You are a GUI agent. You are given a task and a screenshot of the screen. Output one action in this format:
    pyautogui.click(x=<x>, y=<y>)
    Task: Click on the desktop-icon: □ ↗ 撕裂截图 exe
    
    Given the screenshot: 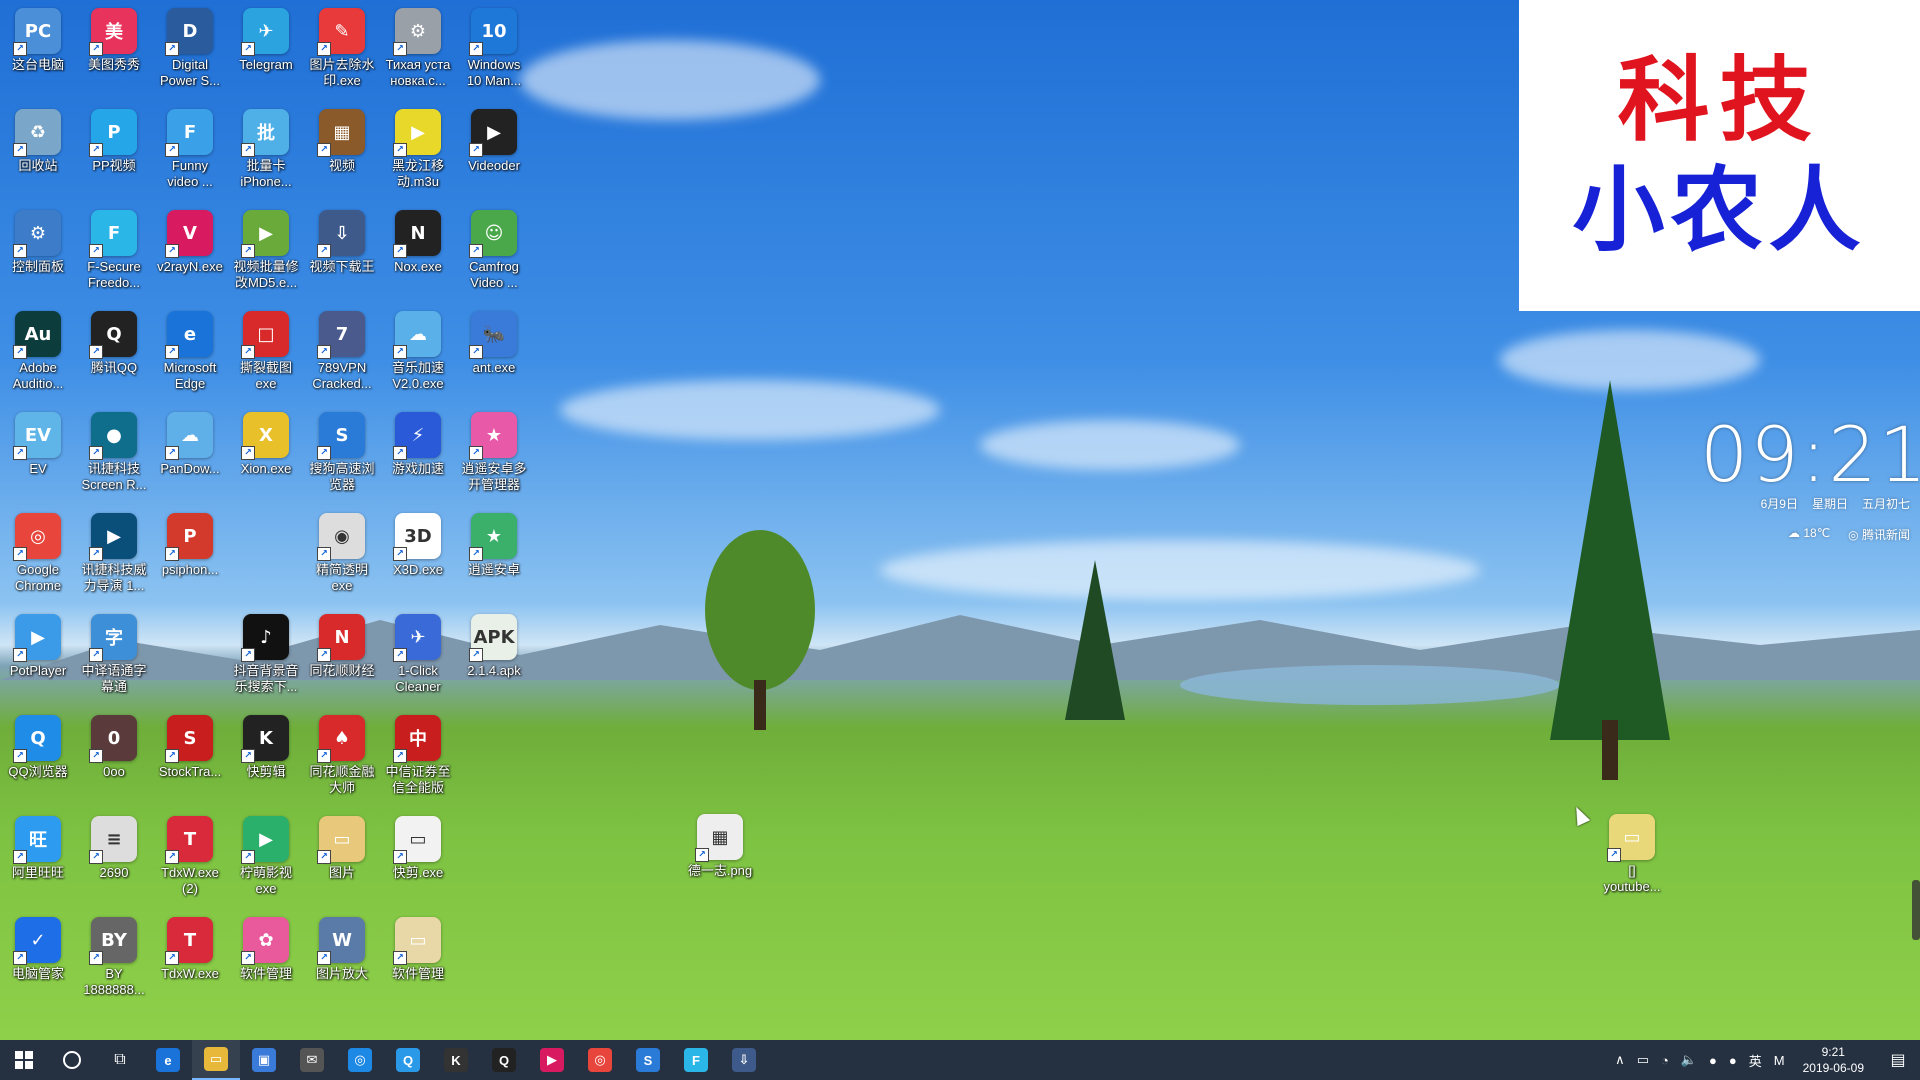 What is the action you would take?
    pyautogui.click(x=266, y=359)
    